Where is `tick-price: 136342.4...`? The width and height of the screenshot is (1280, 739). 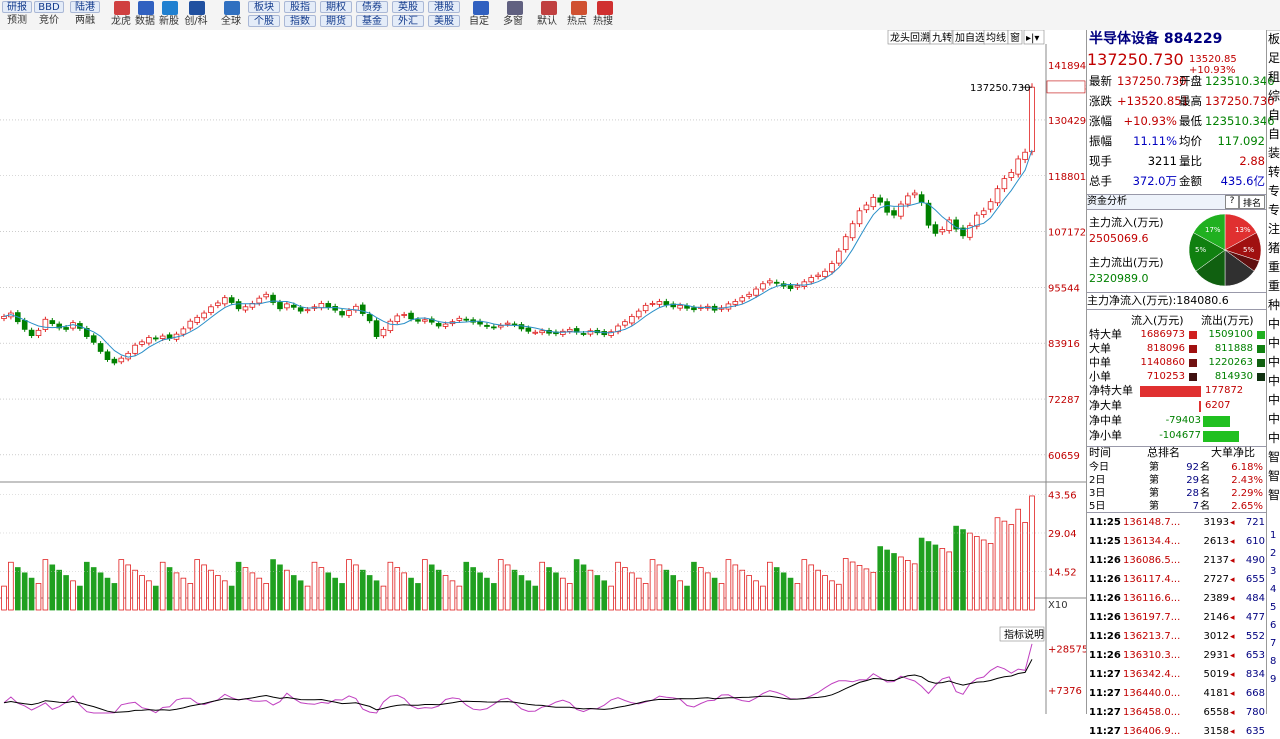 tick-price: 136342.4... is located at coordinates (1152, 674).